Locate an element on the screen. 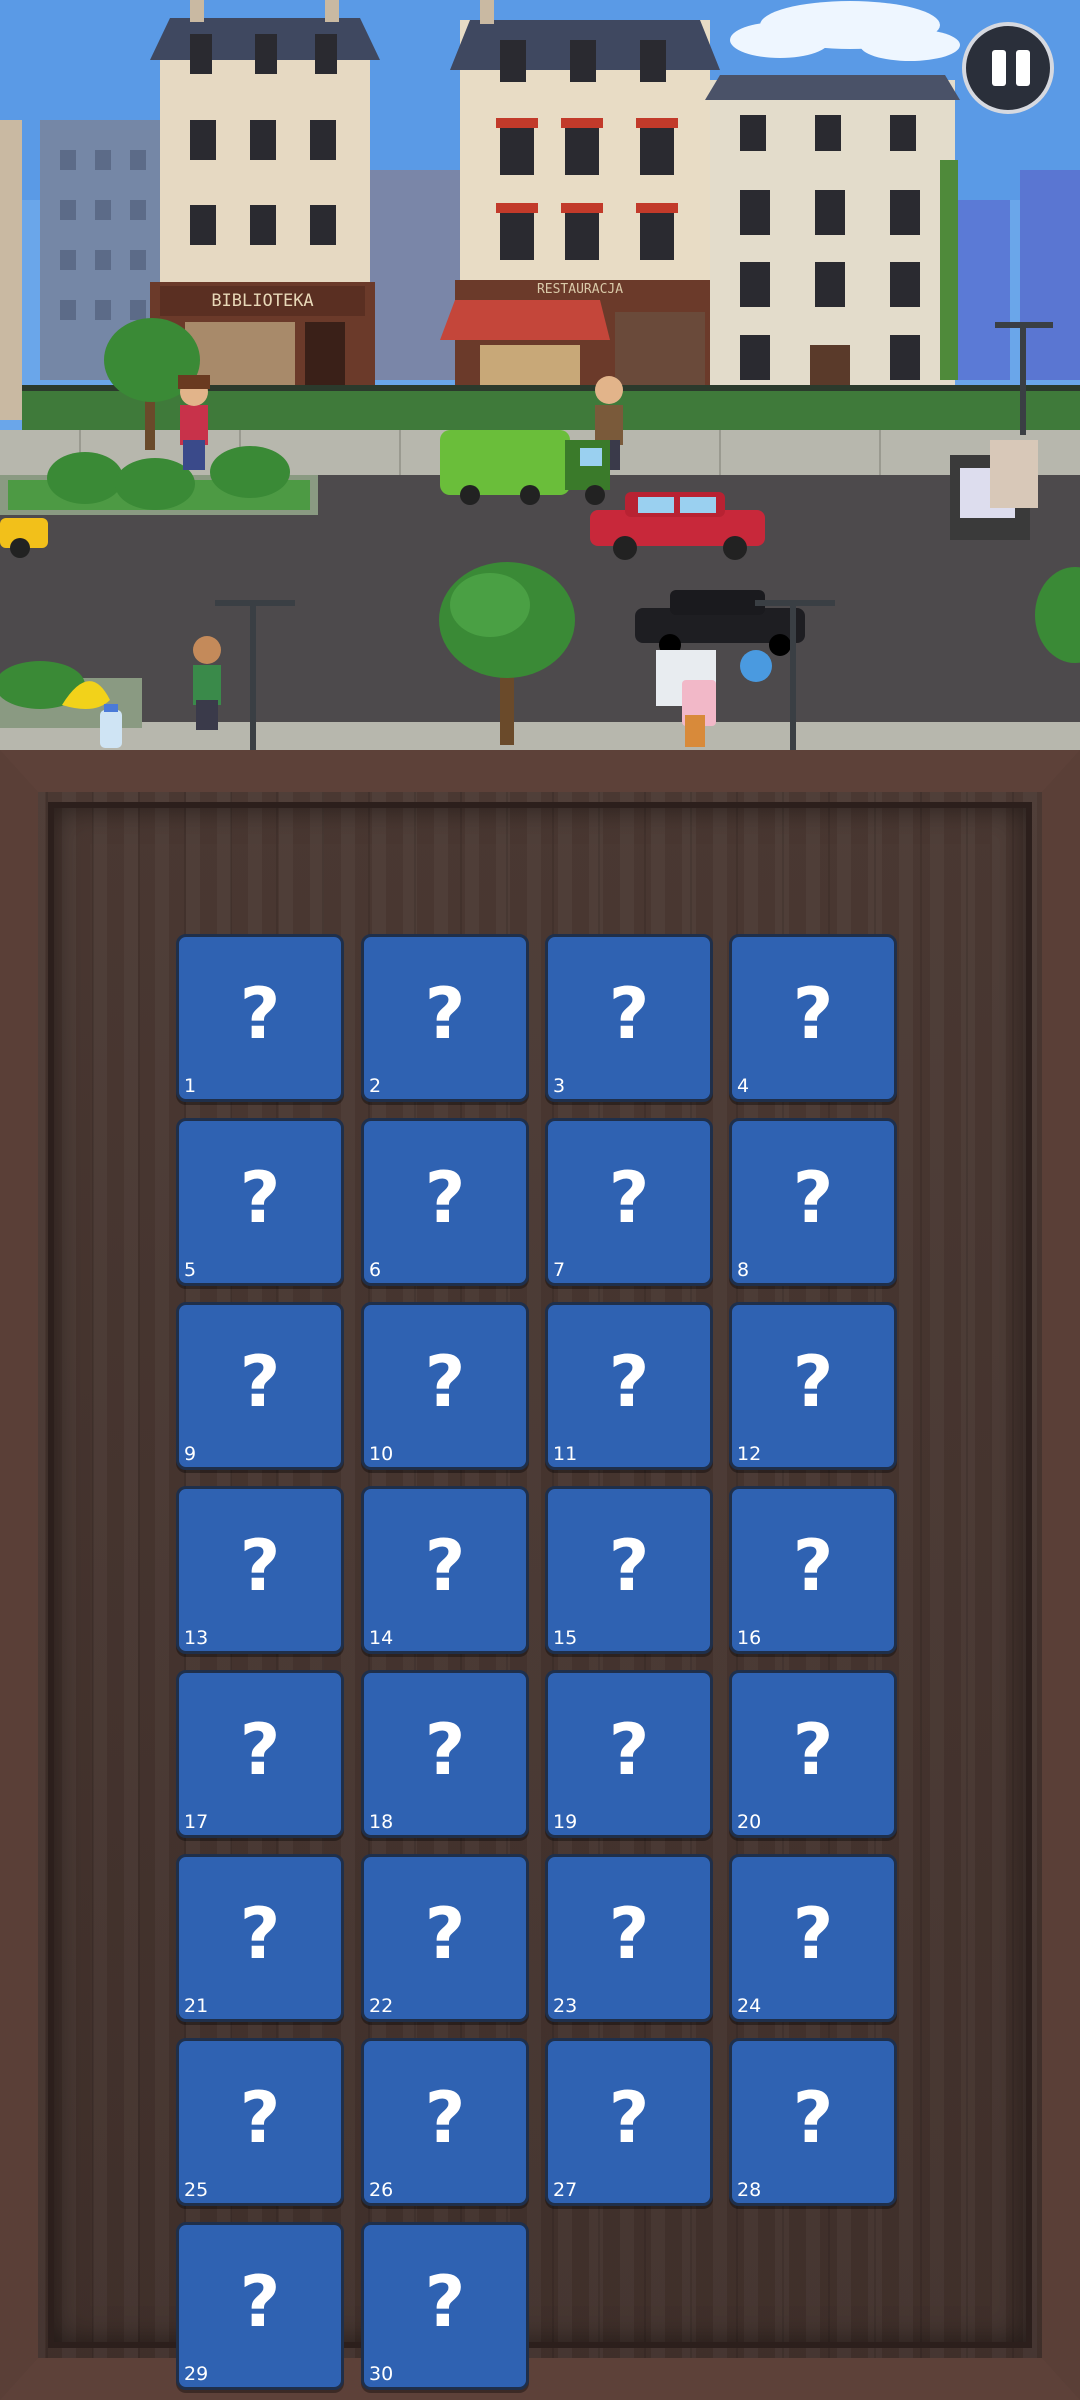 The image size is (1080, 2400). card-number: 19 is located at coordinates (565, 1822).